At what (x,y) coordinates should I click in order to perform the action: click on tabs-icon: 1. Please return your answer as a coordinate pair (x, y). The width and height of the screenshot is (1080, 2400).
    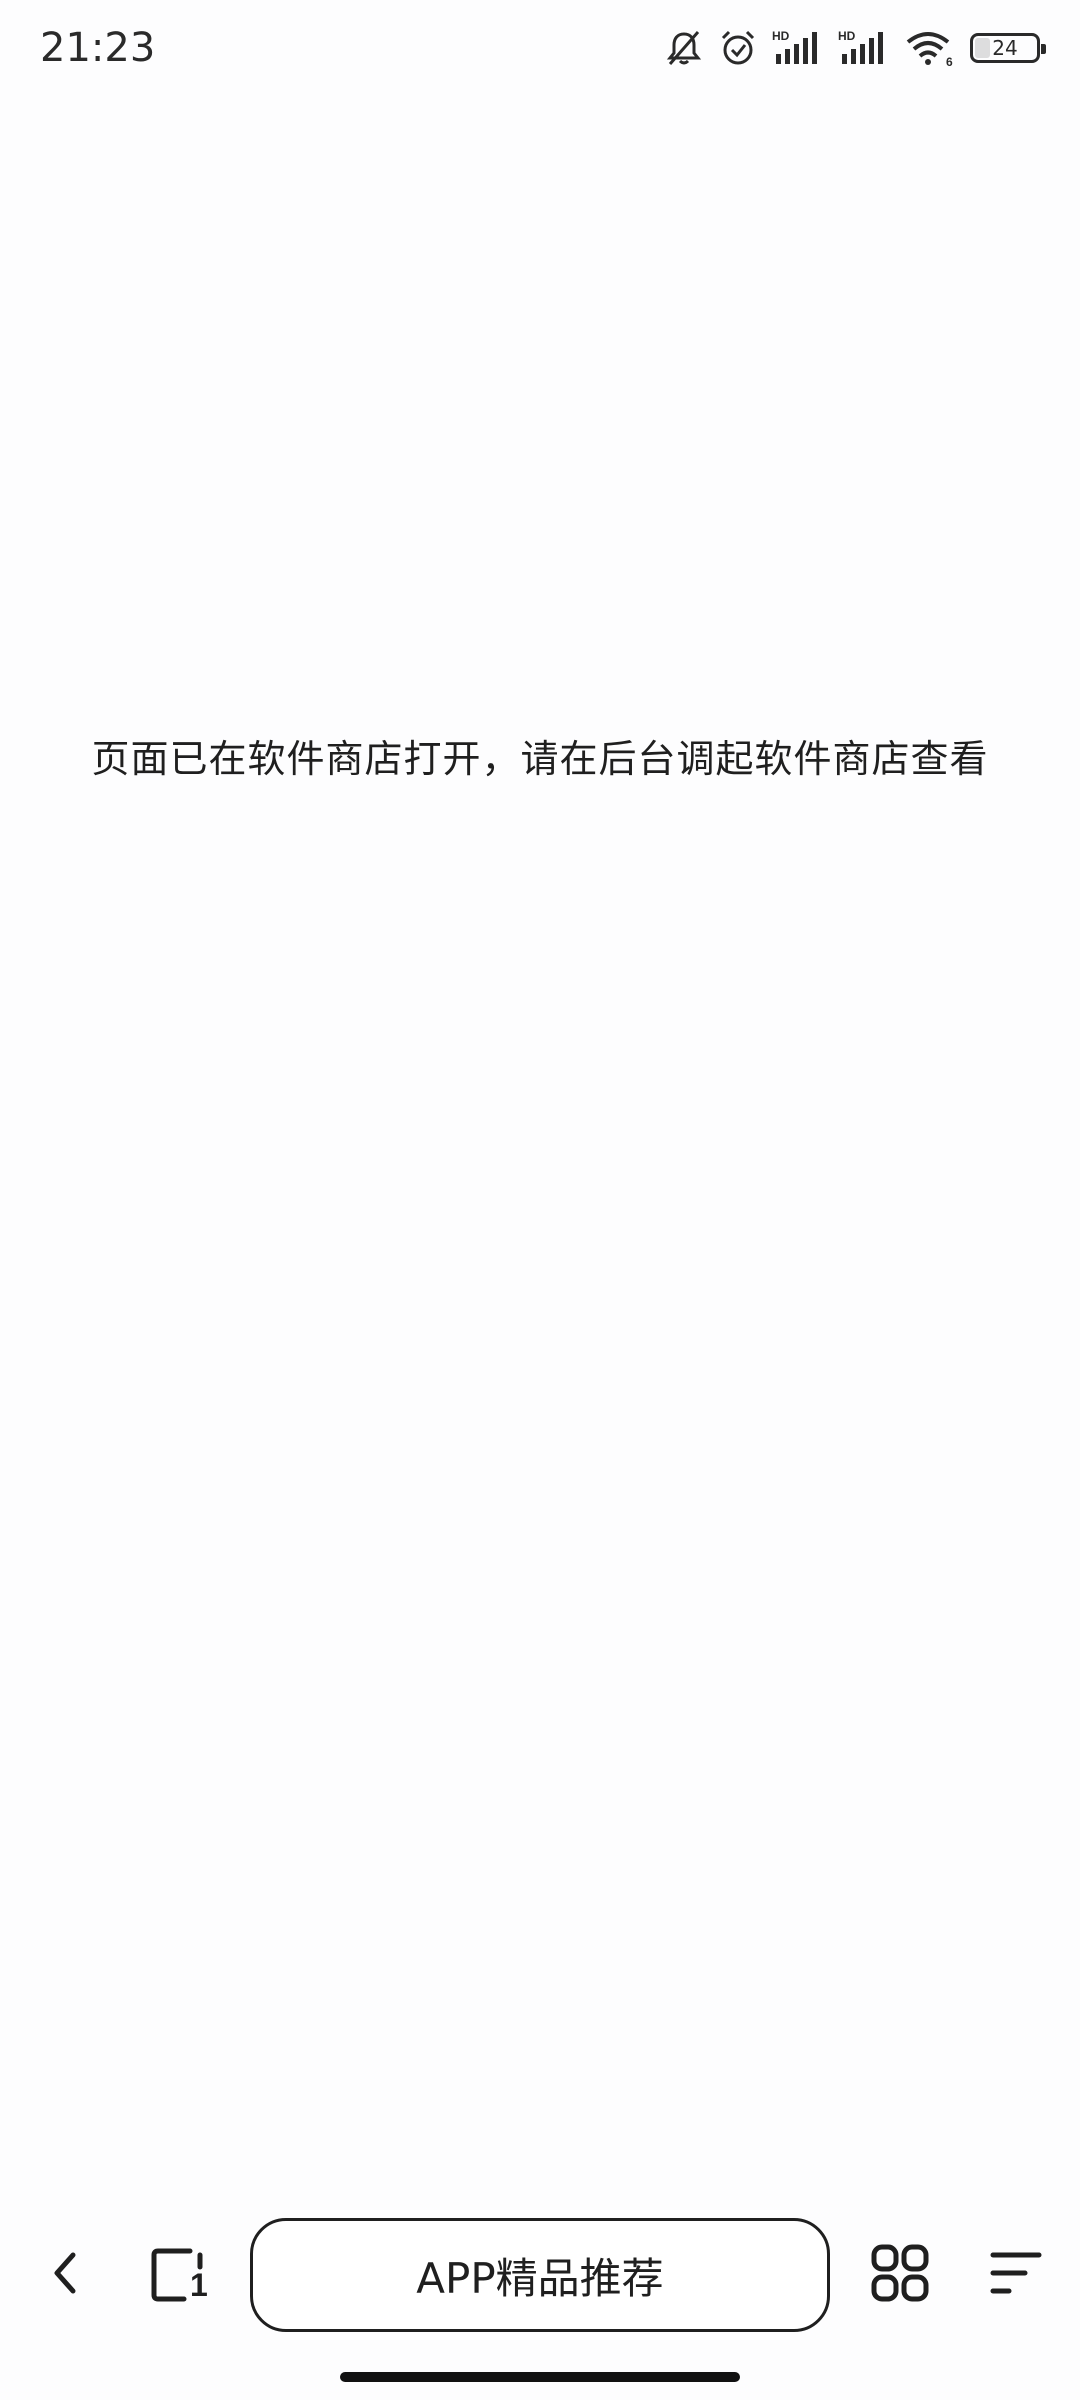
    Looking at the image, I should click on (180, 2275).